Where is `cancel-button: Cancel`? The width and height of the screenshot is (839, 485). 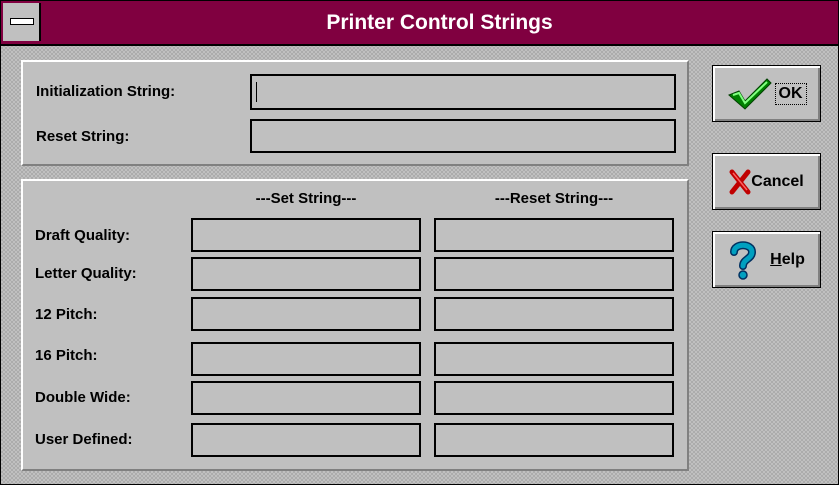
cancel-button: Cancel is located at coordinates (766, 181).